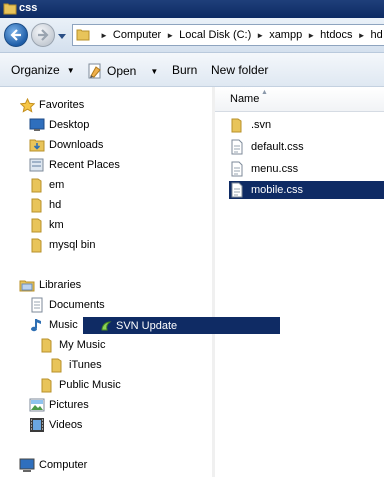  Describe the element at coordinates (306, 190) in the screenshot. I see `file-row-selected: mobile.css` at that location.